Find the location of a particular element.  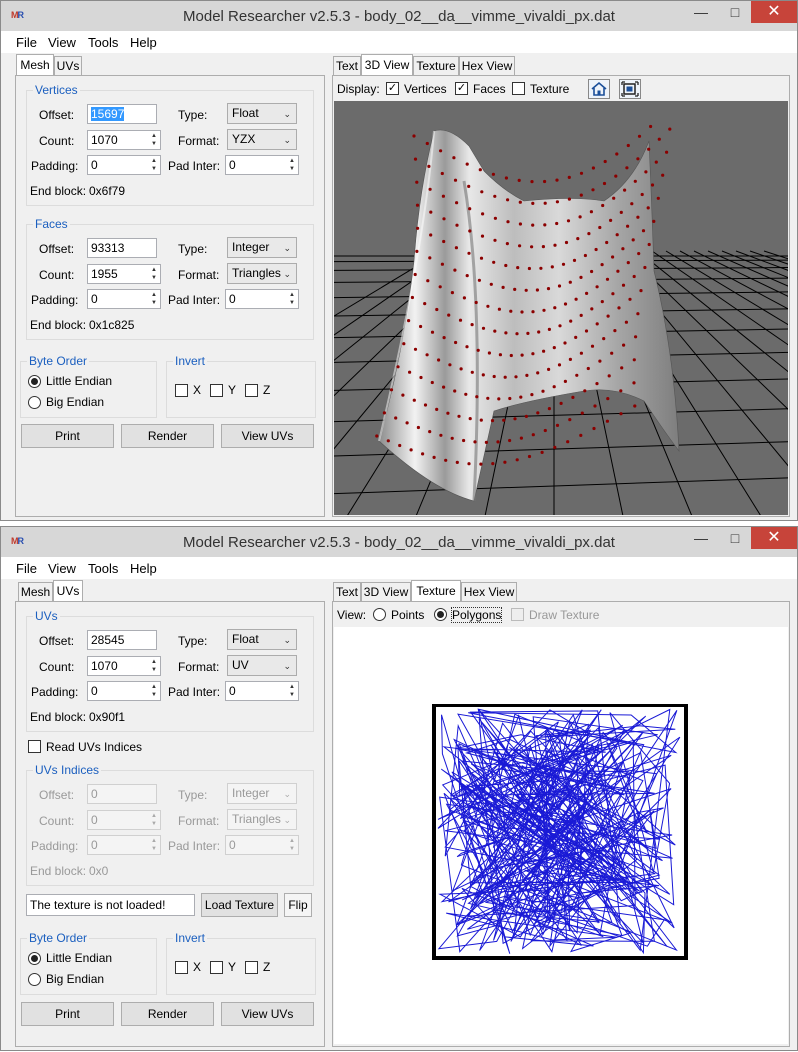

points-label: Points is located at coordinates (408, 615).